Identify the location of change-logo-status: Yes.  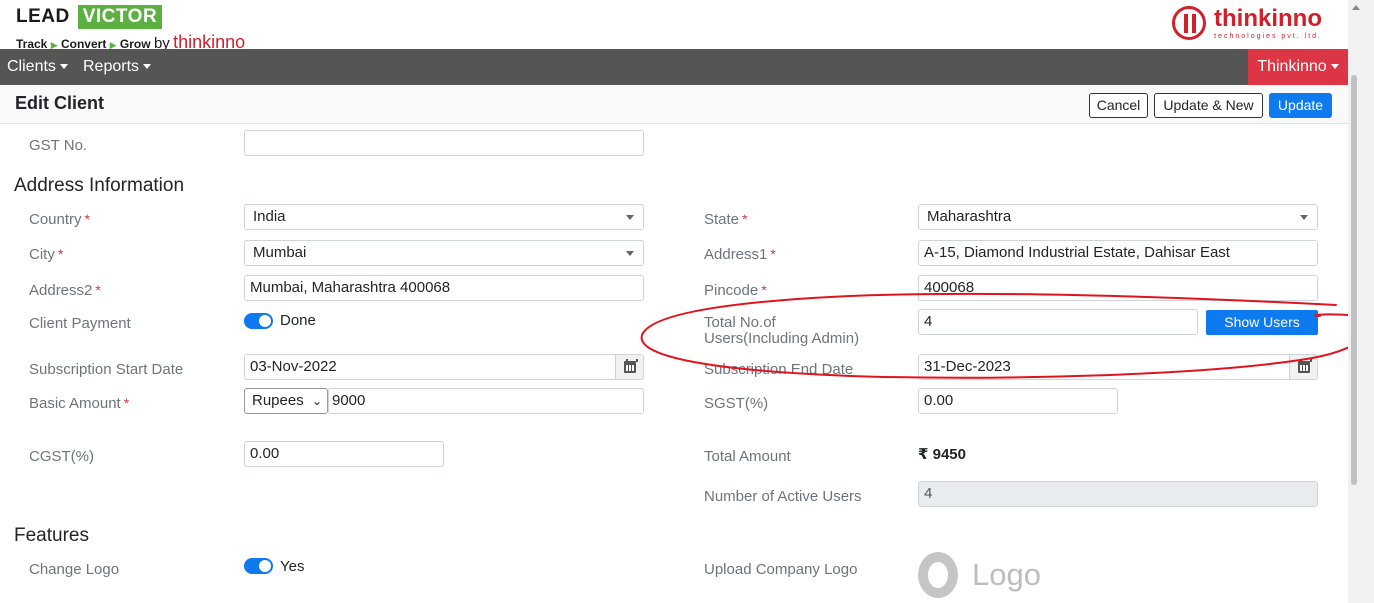
(292, 566).